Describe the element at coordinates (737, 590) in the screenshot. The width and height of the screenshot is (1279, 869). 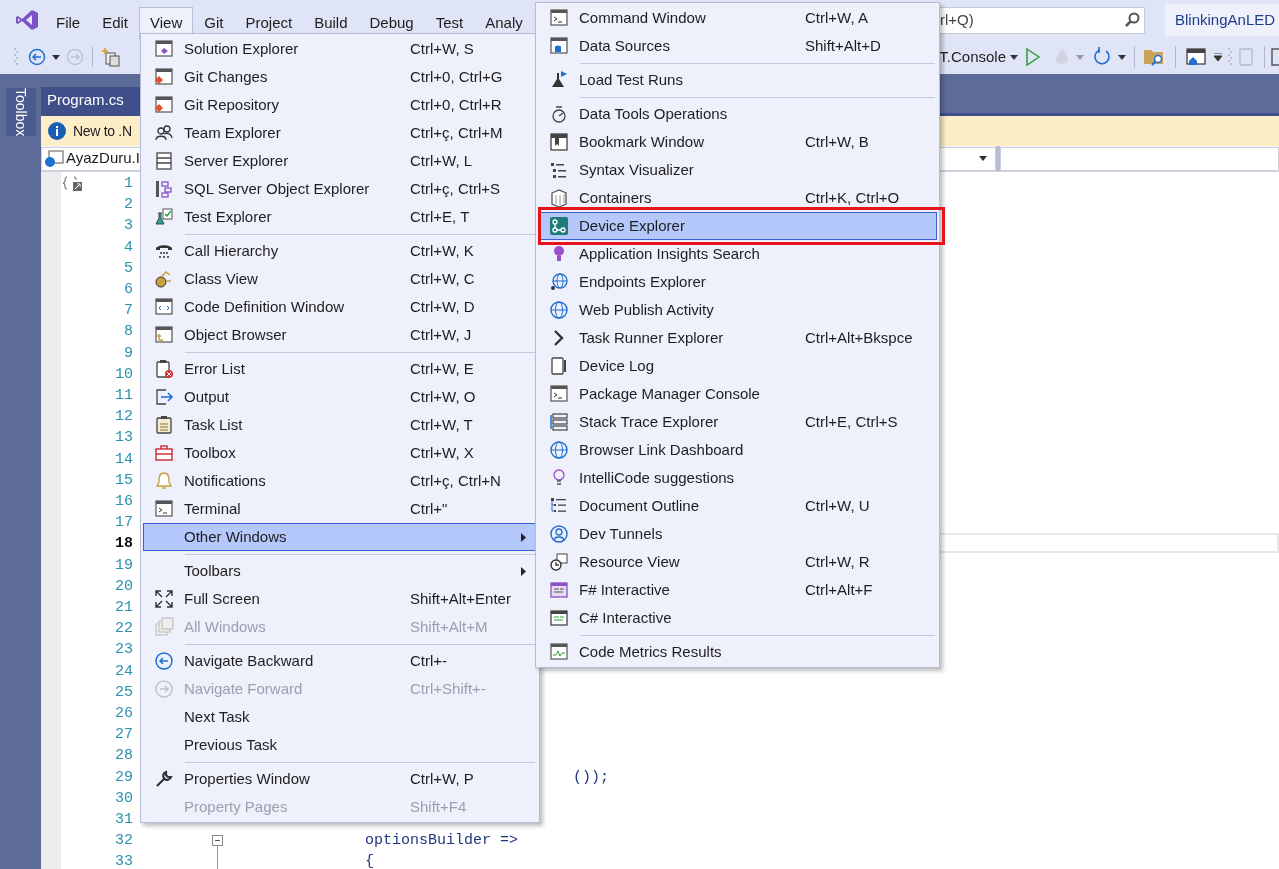
I see `menu-item: F# Interactive Ctrl+Alt+F` at that location.